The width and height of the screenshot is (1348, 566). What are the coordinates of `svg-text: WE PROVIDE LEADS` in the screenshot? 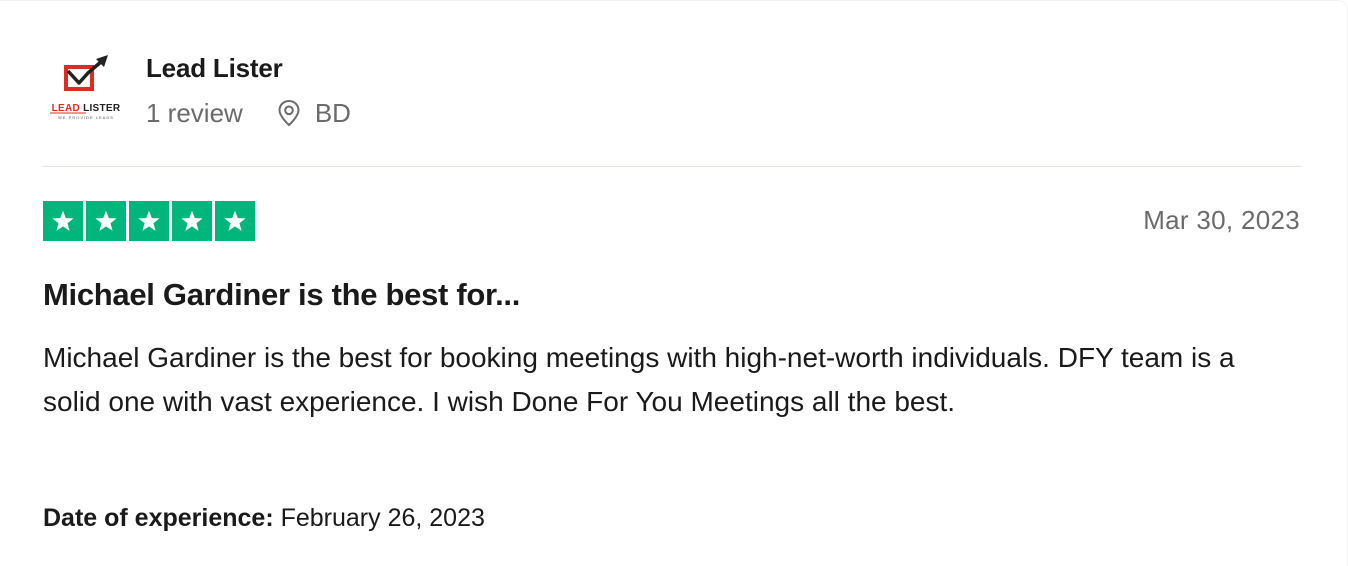 It's located at (86, 117).